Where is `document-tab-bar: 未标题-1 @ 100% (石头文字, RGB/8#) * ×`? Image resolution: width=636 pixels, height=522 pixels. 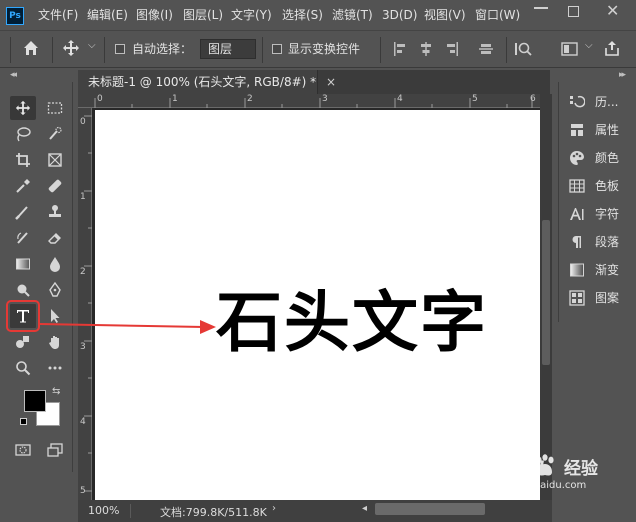 document-tab-bar: 未标题-1 @ 100% (石头文字, RGB/8#) * × is located at coordinates (314, 82).